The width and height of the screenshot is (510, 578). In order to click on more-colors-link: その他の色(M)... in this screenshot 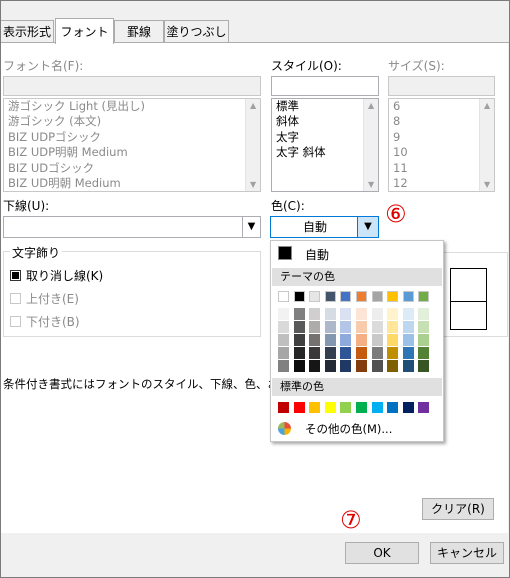, I will do `click(348, 429)`.